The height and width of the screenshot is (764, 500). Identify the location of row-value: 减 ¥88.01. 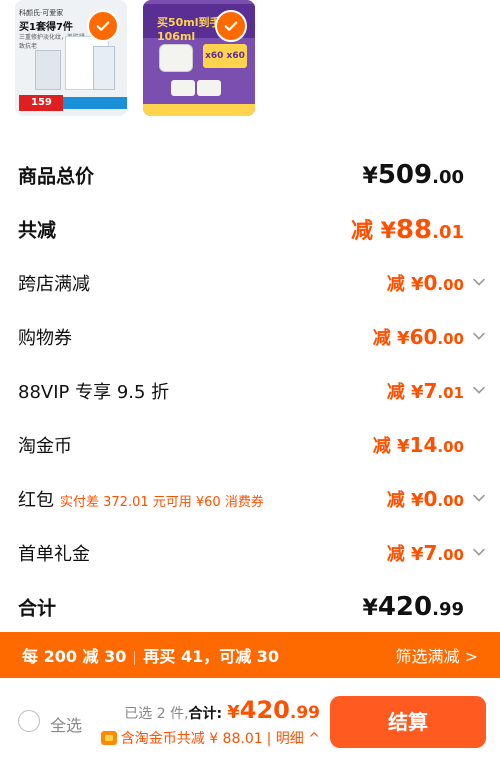
(407, 229).